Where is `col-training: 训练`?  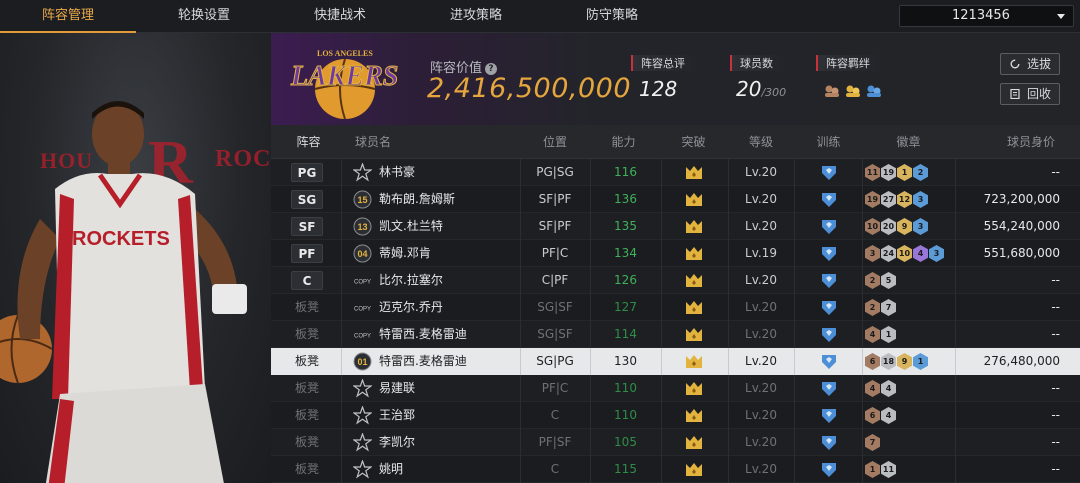 col-training: 训练 is located at coordinates (828, 142).